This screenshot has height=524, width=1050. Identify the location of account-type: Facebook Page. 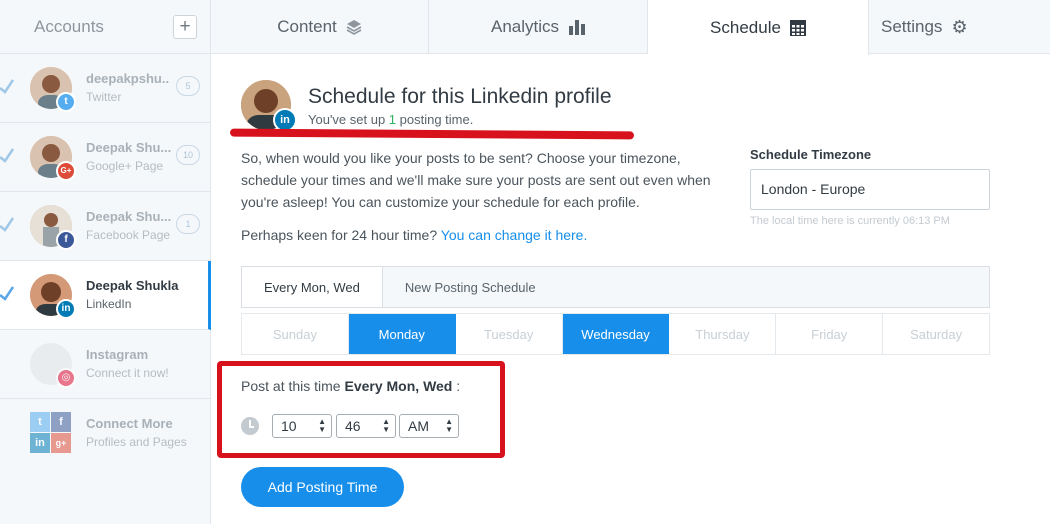
(128, 235).